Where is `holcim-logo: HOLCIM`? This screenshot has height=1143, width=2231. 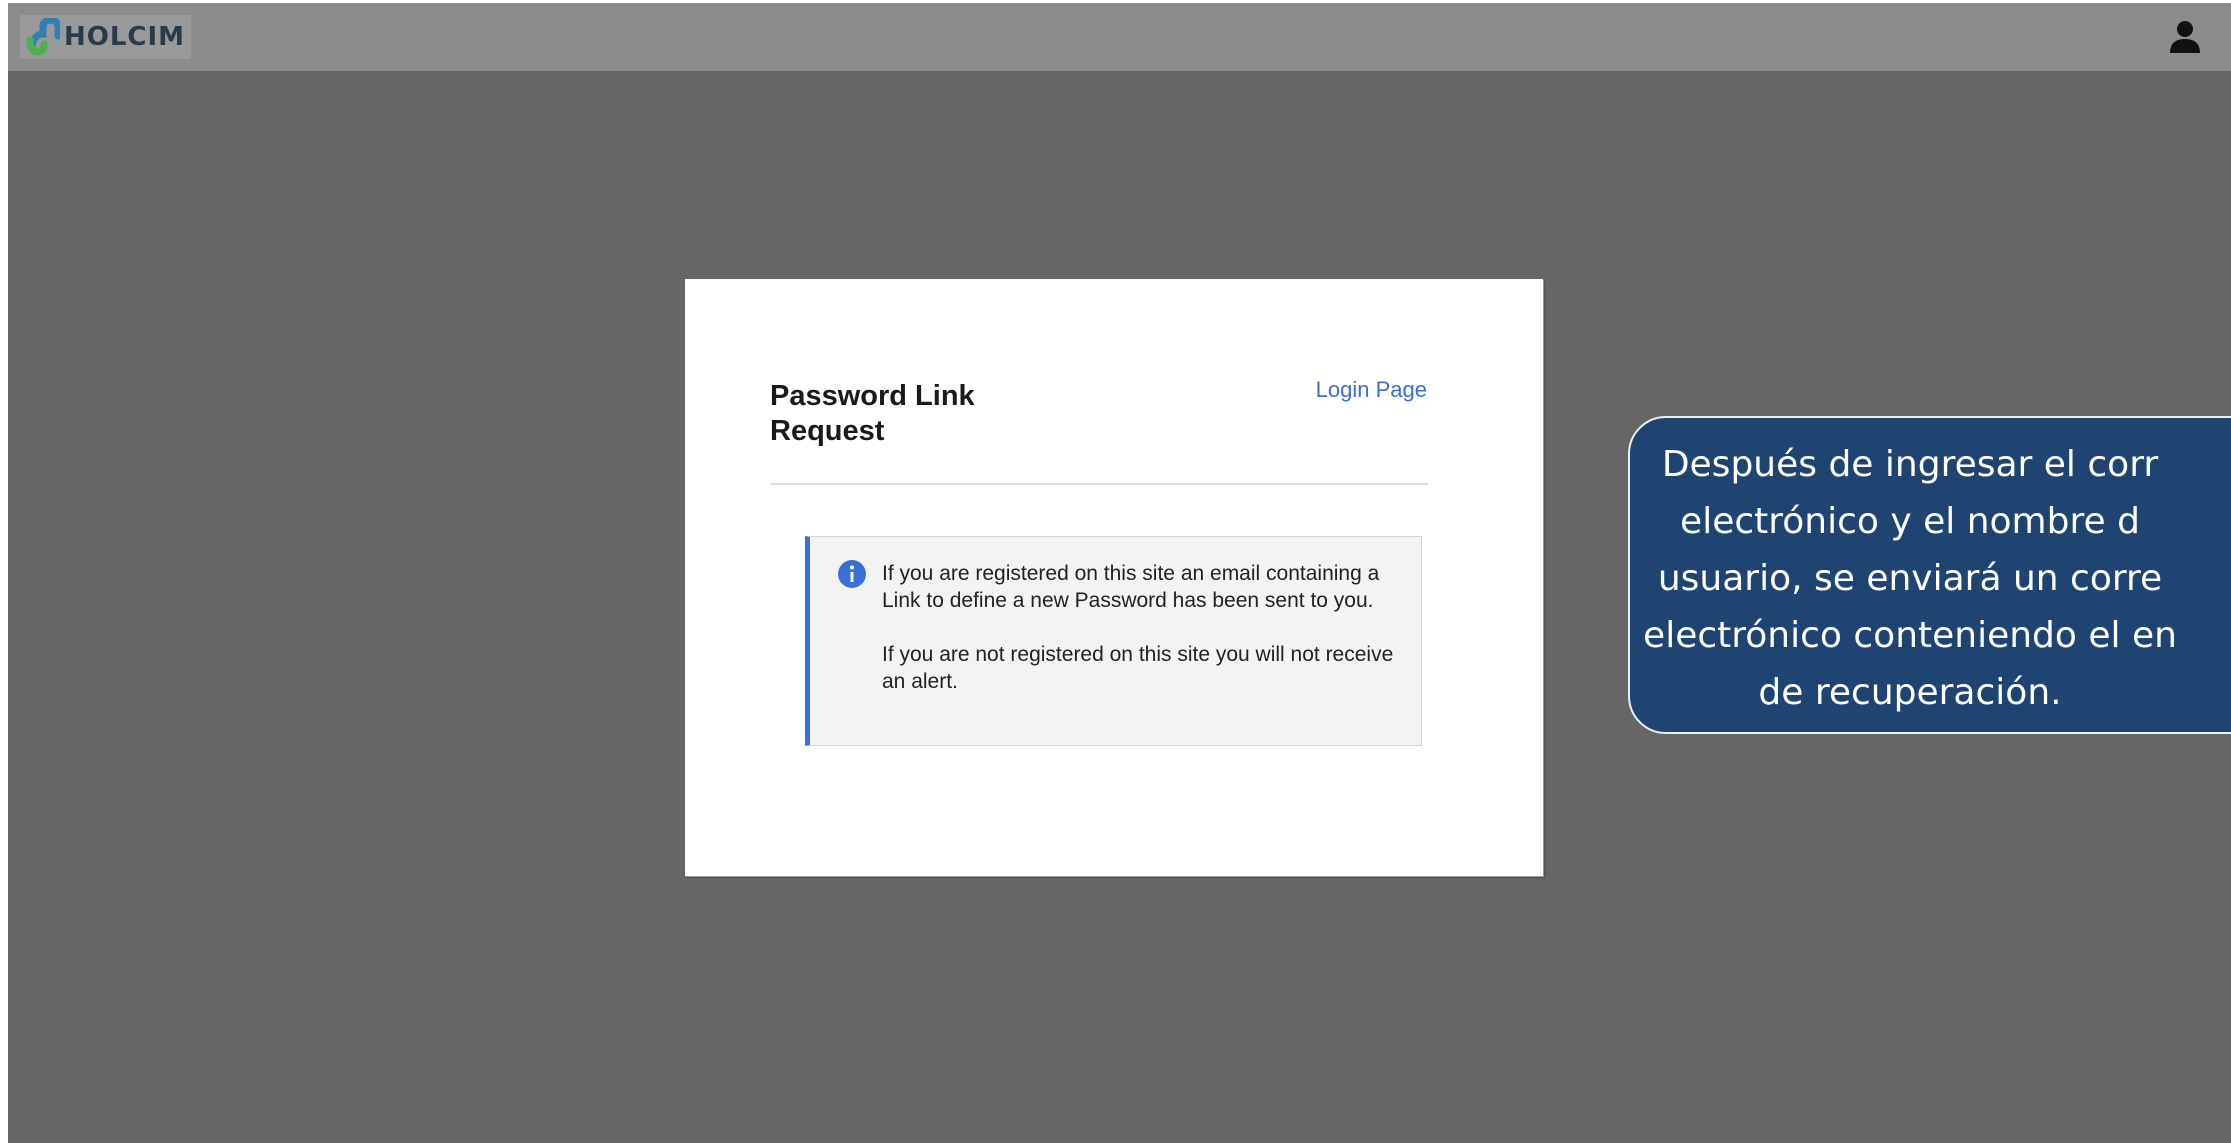
holcim-logo: HOLCIM is located at coordinates (106, 37).